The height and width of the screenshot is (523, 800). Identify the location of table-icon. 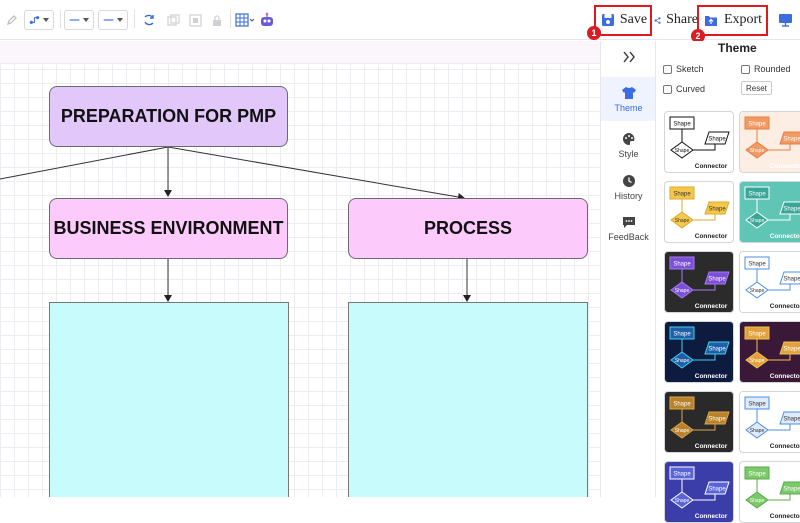
(245, 20).